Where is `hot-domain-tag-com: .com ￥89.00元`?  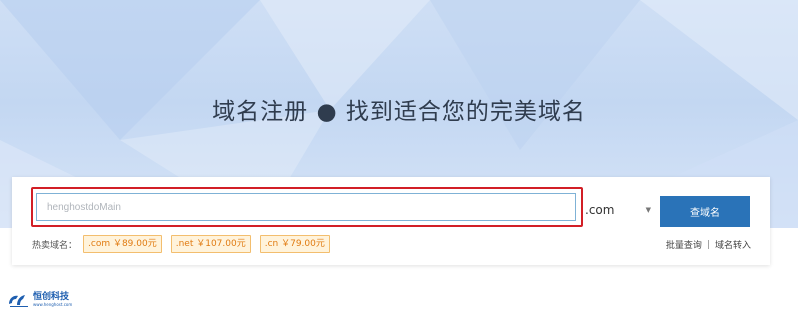 hot-domain-tag-com: .com ￥89.00元 is located at coordinates (122, 244).